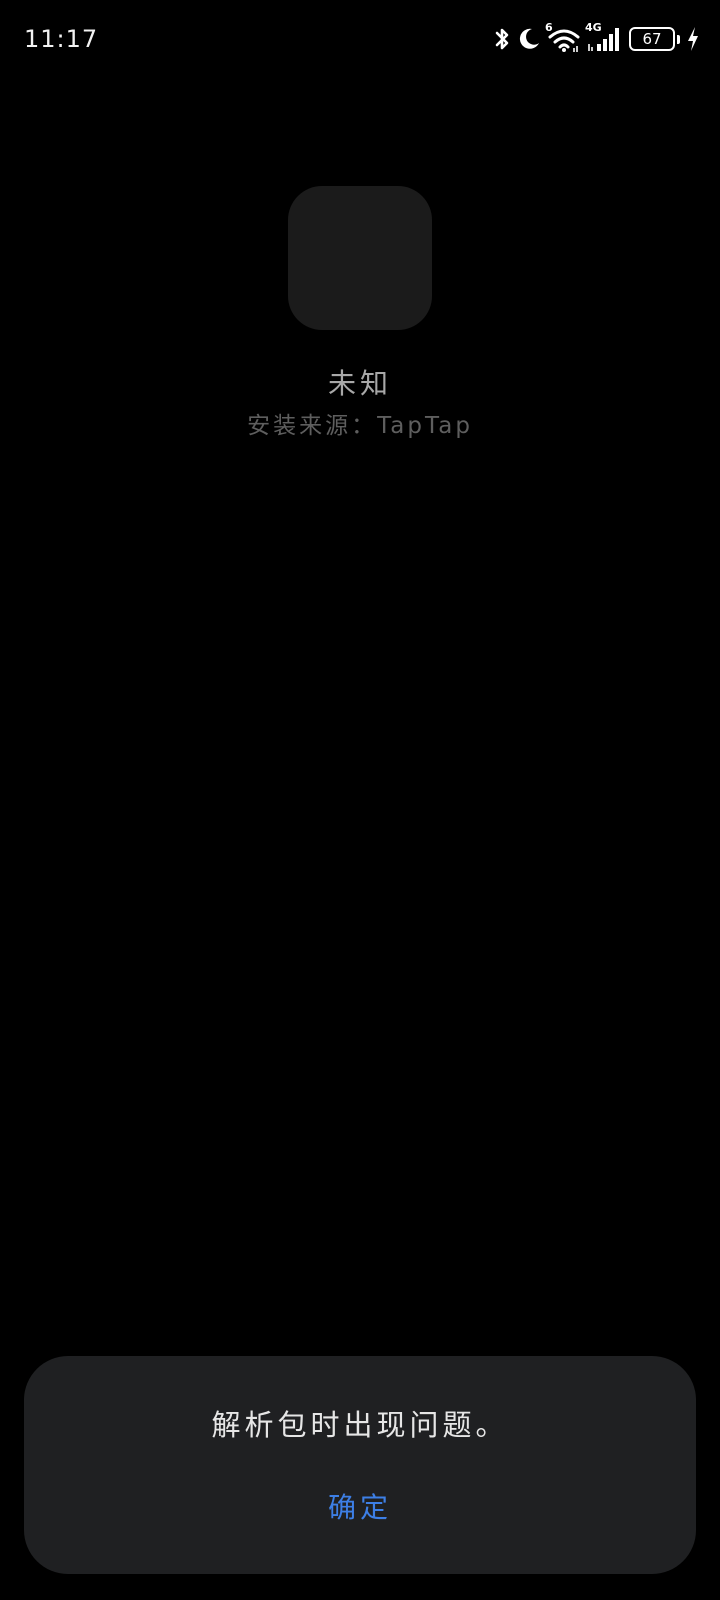 The image size is (720, 1600). What do you see at coordinates (360, 39) in the screenshot?
I see `status-bar: 11:17 6 4G 67` at bounding box center [360, 39].